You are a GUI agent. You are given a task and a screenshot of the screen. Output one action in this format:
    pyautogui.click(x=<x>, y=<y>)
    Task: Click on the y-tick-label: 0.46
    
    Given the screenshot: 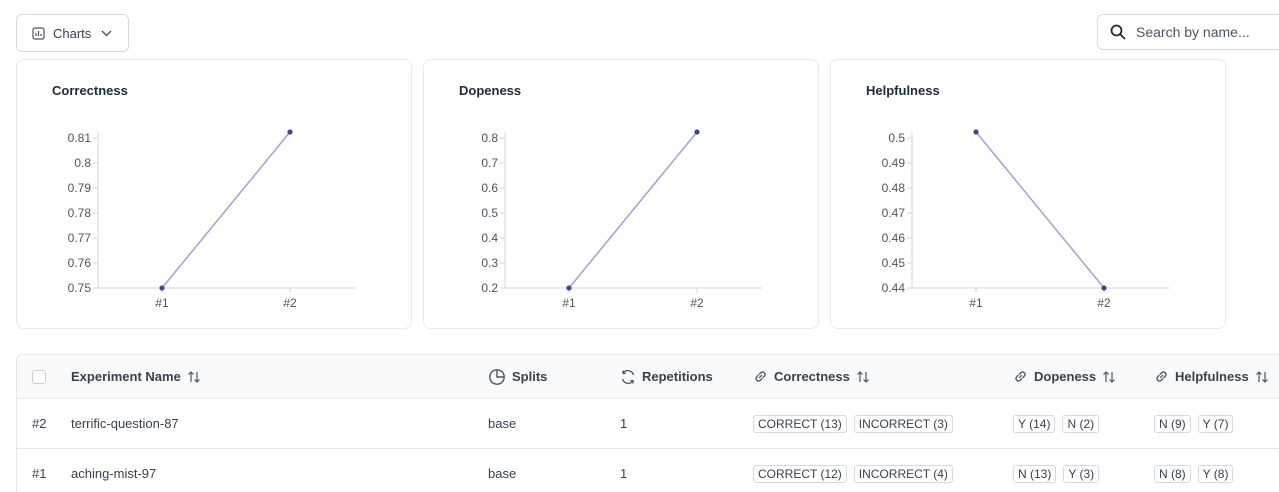 What is the action you would take?
    pyautogui.click(x=894, y=238)
    